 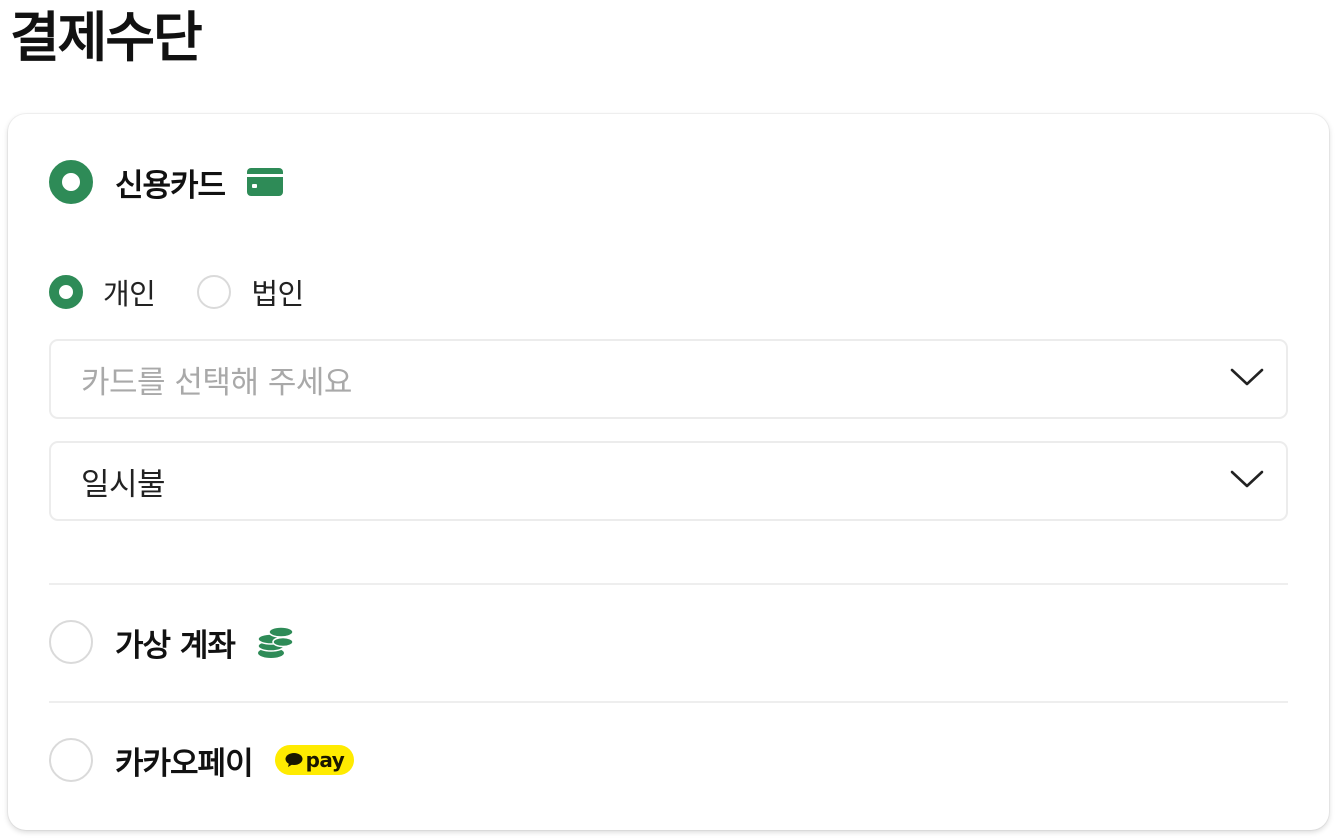 I want to click on speech-bubble-icon, so click(x=294, y=760).